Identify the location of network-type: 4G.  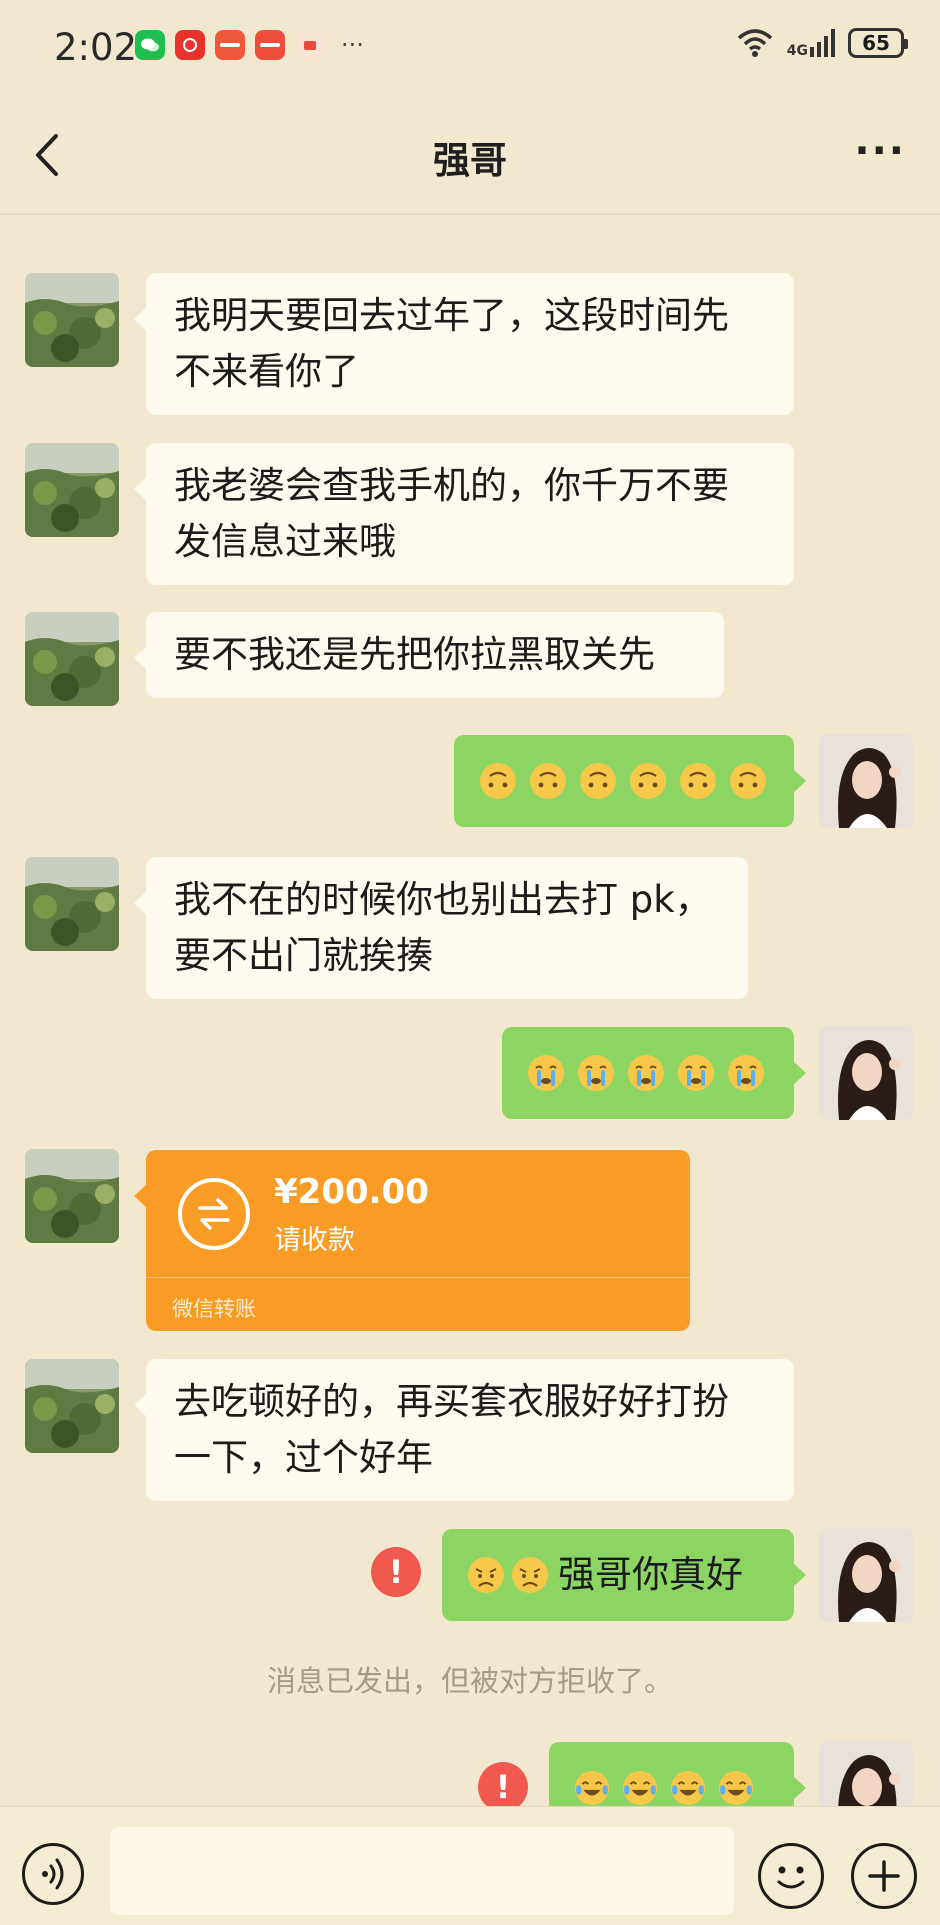
(797, 51).